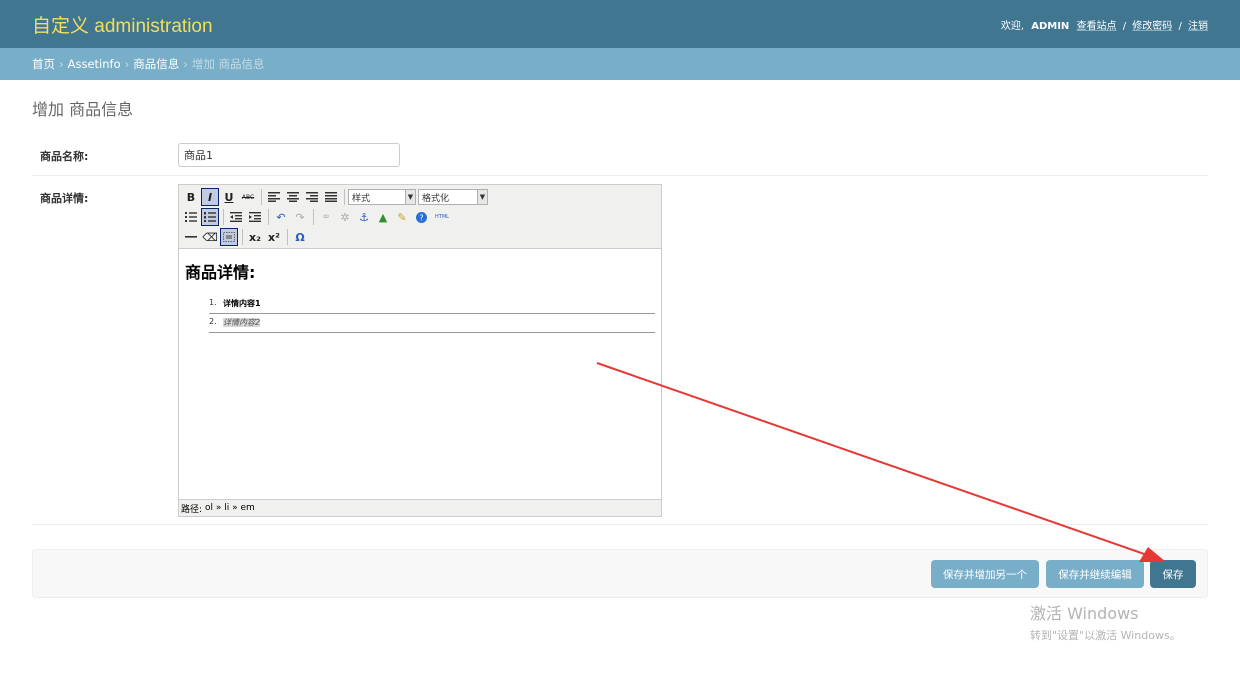 This screenshot has height=698, width=1240. Describe the element at coordinates (122, 24) in the screenshot. I see `site-brand: 自定义 administration` at that location.